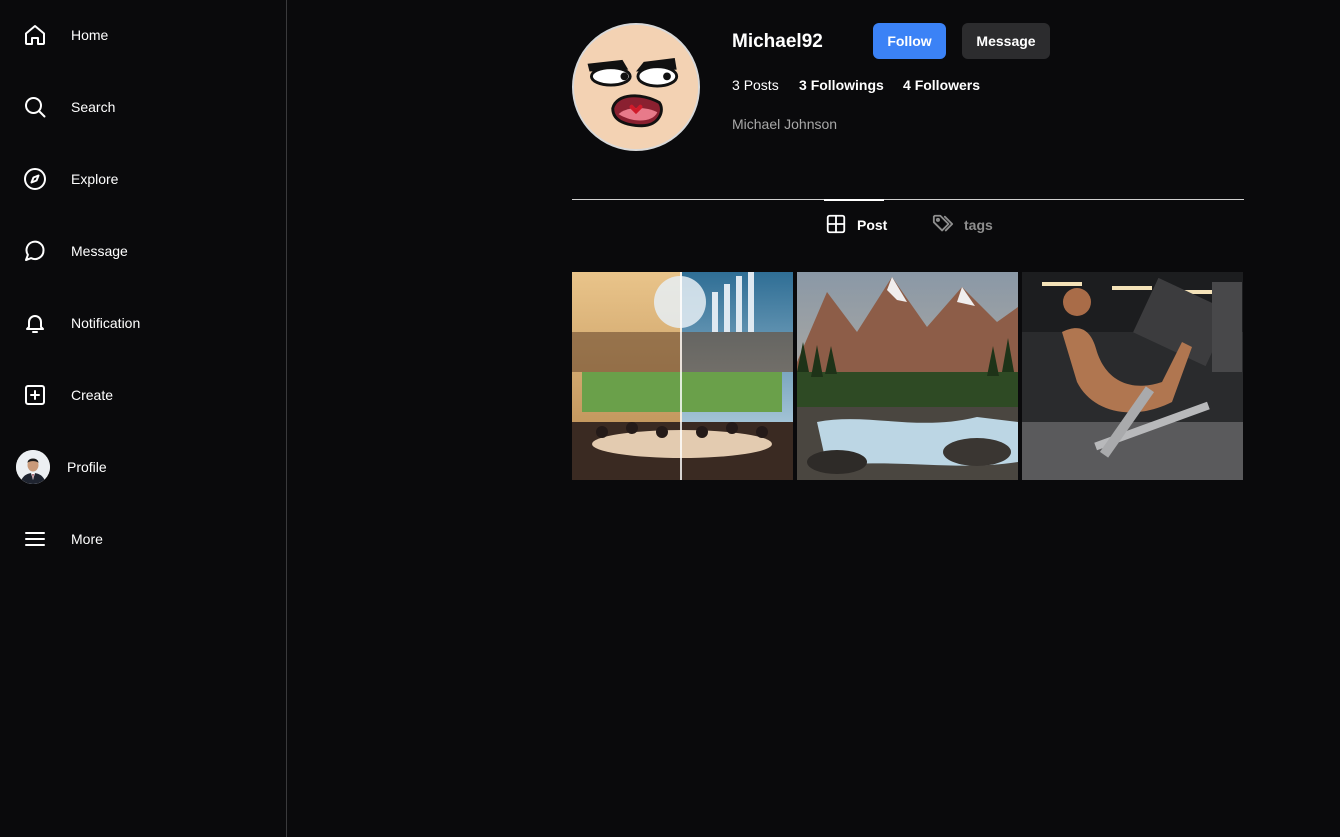 This screenshot has width=1340, height=837. What do you see at coordinates (803, 85) in the screenshot?
I see `followings-count: 3` at bounding box center [803, 85].